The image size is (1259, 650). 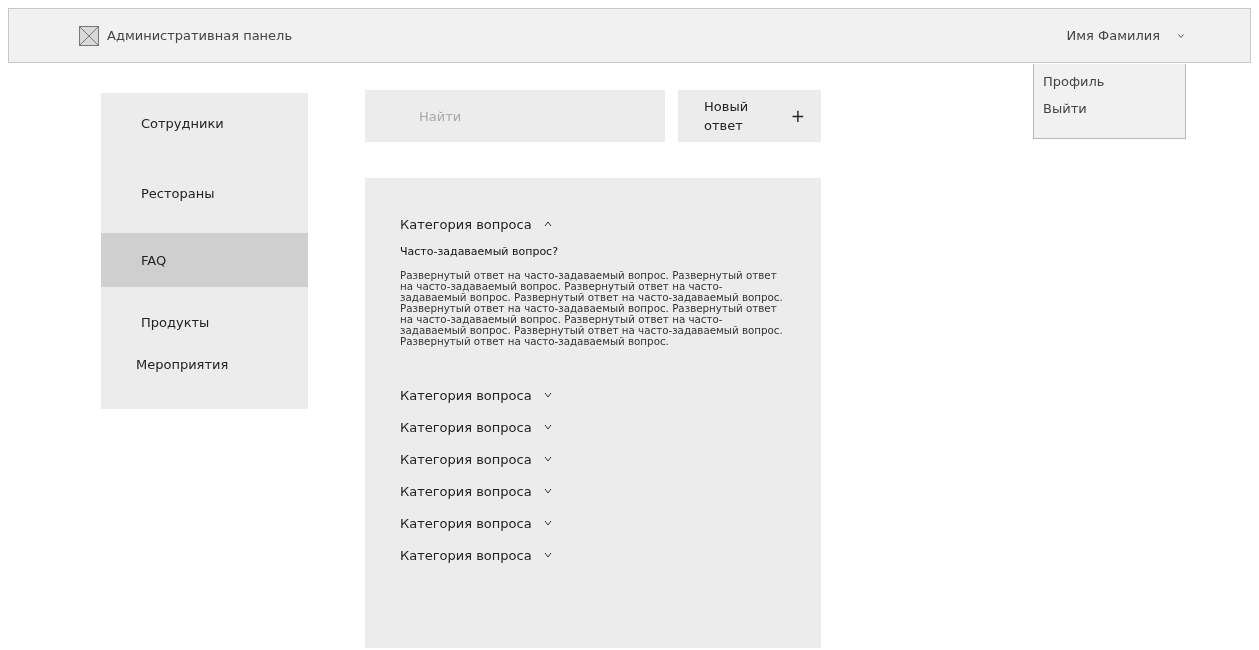 What do you see at coordinates (204, 260) in the screenshot?
I see `sidebar-item: FAQ` at bounding box center [204, 260].